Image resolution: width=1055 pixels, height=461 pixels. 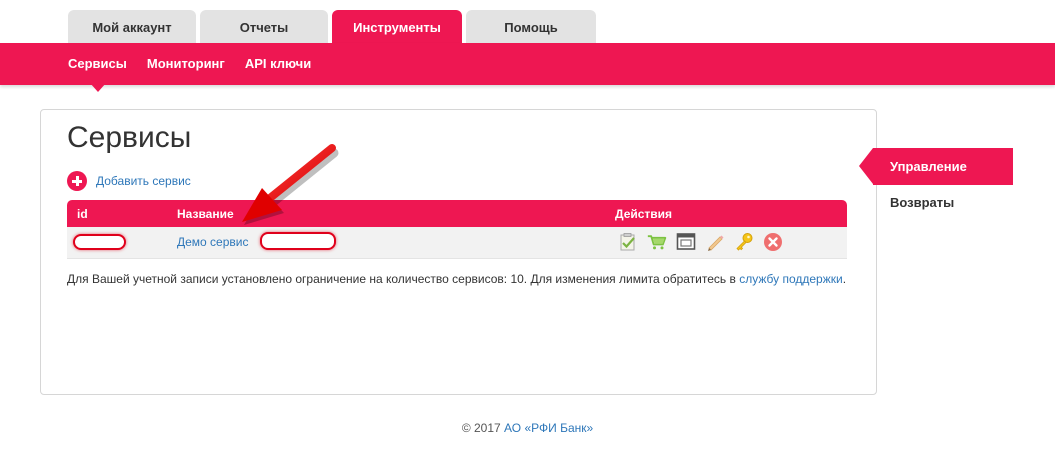 I want to click on column-header-actions: Действия, so click(x=644, y=214).